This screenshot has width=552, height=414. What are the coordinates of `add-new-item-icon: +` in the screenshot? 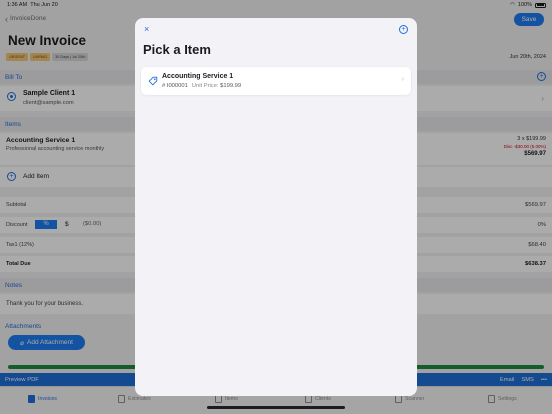 It's located at (403, 29).